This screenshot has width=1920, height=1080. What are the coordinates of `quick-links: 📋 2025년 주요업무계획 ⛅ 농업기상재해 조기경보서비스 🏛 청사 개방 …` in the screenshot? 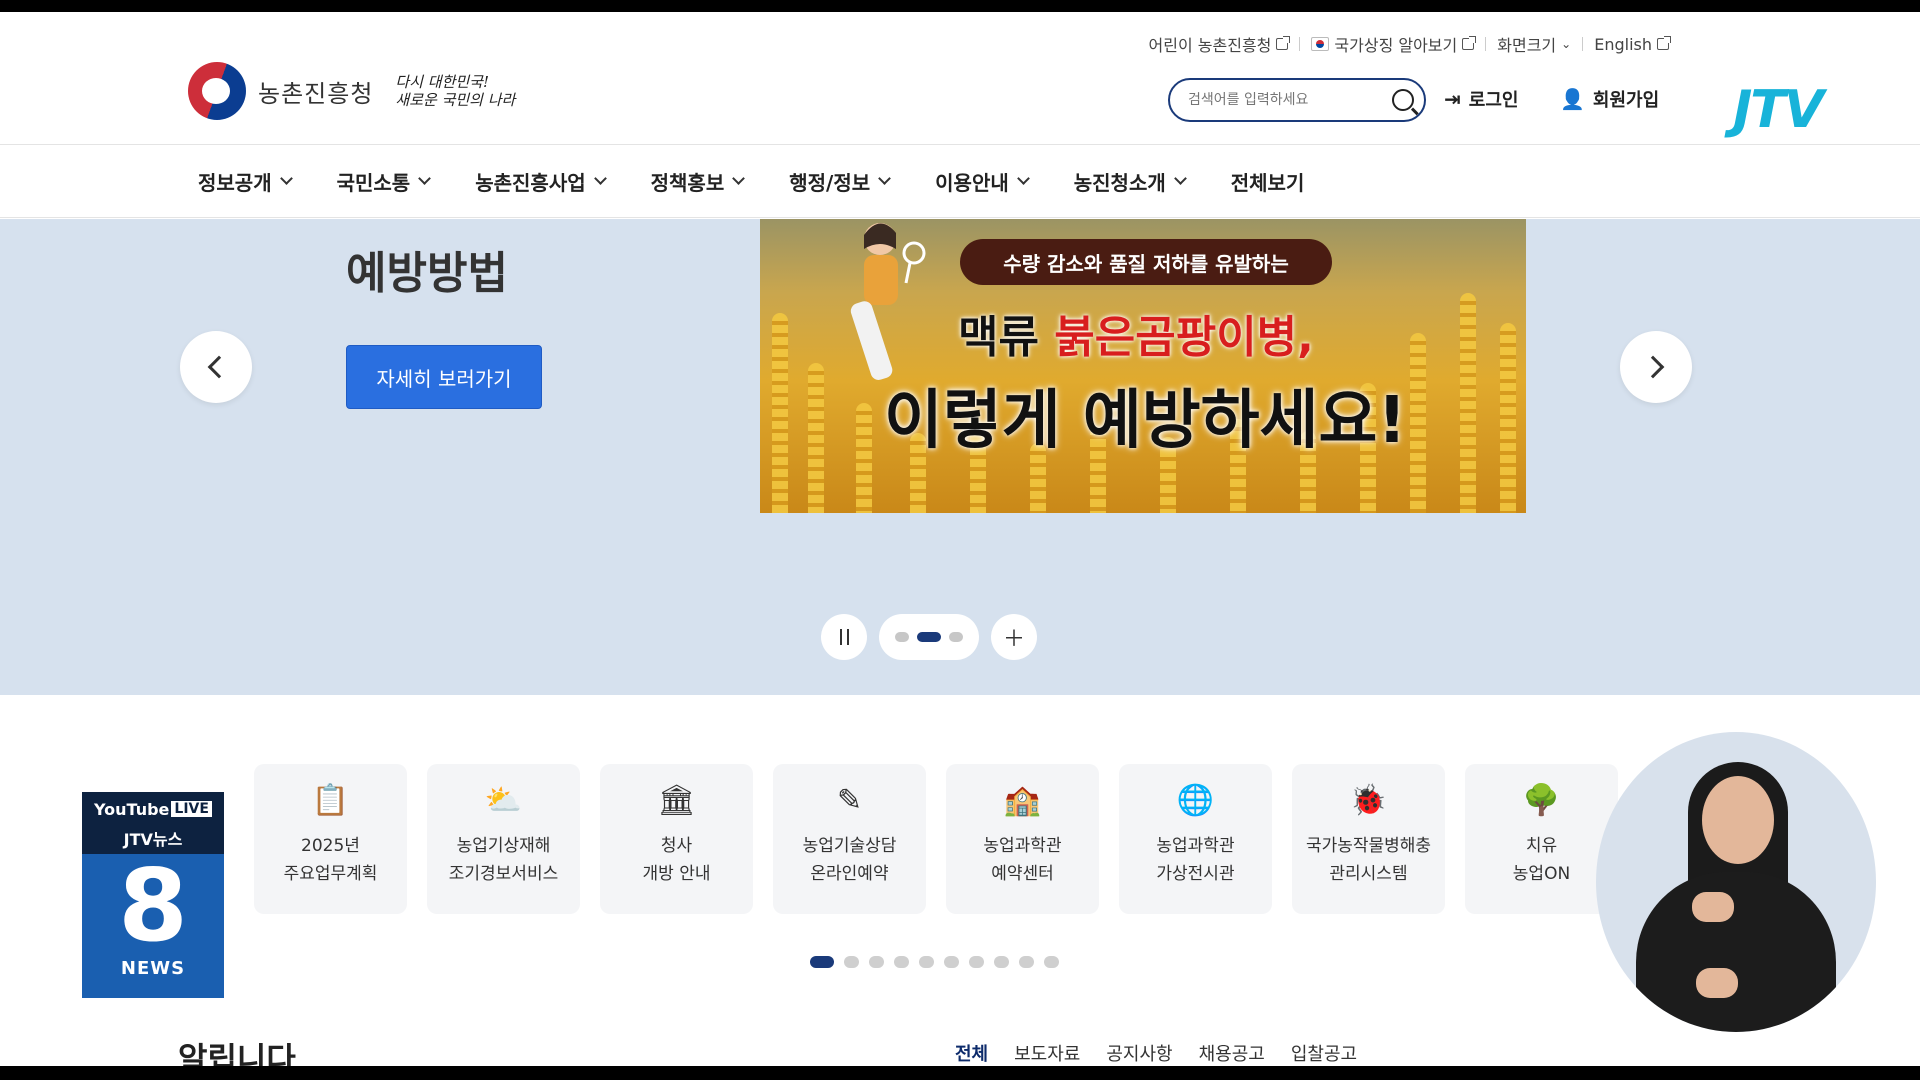 It's located at (936, 839).